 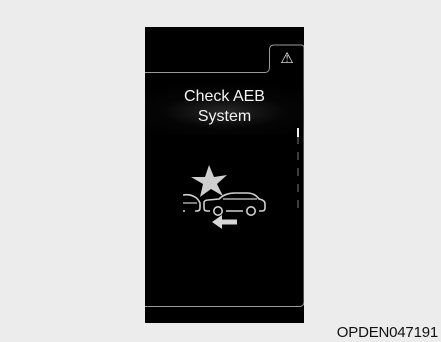 I want to click on warning-triangle-icon: ⚠, so click(x=287, y=58).